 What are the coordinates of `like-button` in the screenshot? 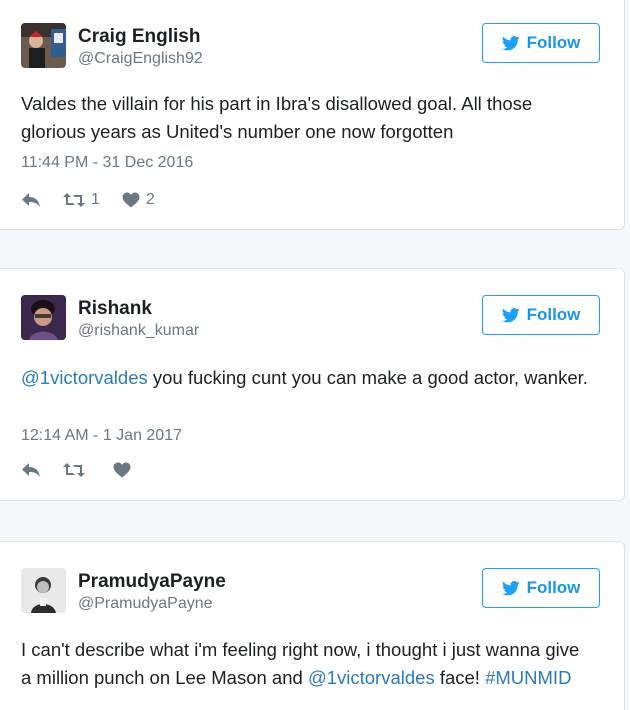 It's located at (125, 470).